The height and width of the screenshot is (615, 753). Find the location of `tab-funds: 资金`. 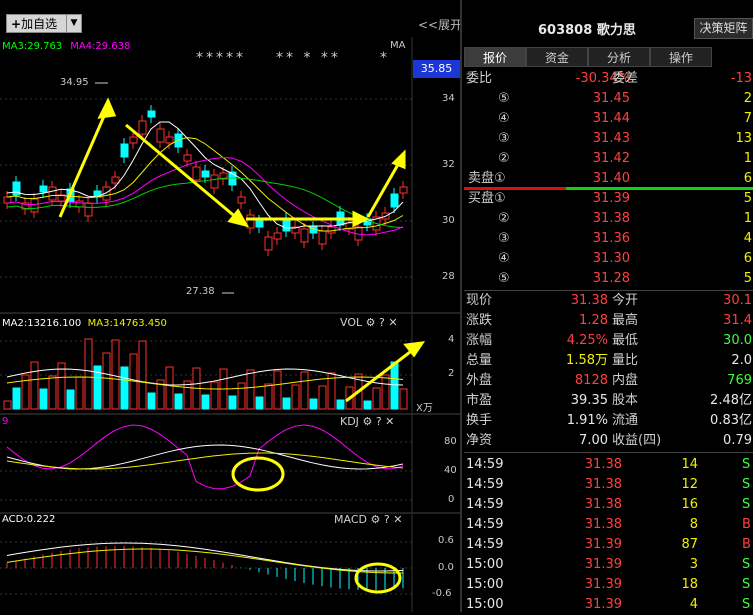

tab-funds: 资金 is located at coordinates (557, 57).